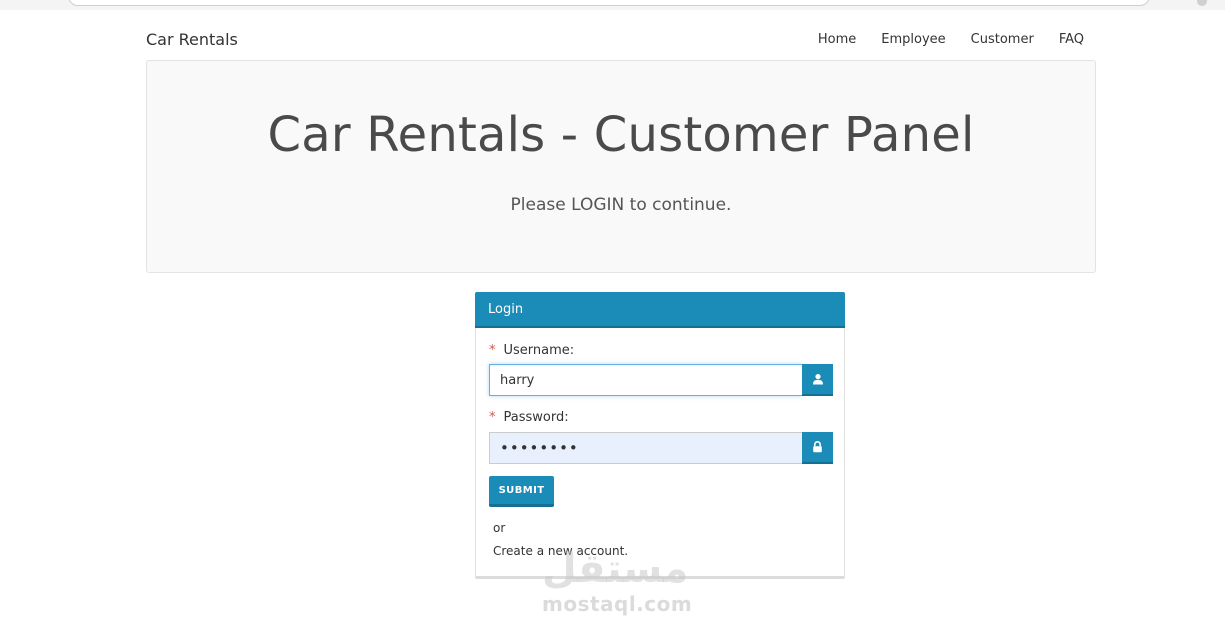 This screenshot has width=1225, height=620. What do you see at coordinates (621, 135) in the screenshot?
I see `page-title: Car Rentals - Customer Panel` at bounding box center [621, 135].